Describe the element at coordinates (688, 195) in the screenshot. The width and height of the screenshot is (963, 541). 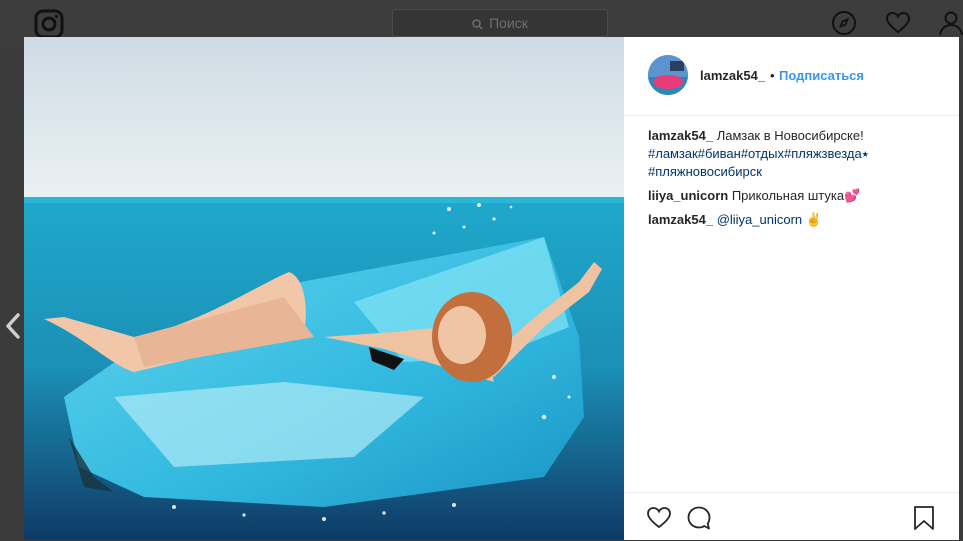
I see `comment-username: liiya_unicorn` at that location.